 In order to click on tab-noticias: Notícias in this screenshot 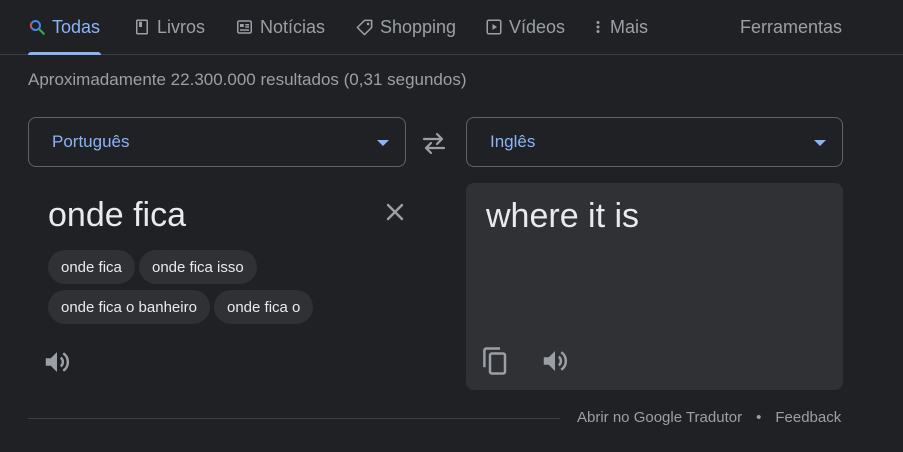, I will do `click(280, 27)`.